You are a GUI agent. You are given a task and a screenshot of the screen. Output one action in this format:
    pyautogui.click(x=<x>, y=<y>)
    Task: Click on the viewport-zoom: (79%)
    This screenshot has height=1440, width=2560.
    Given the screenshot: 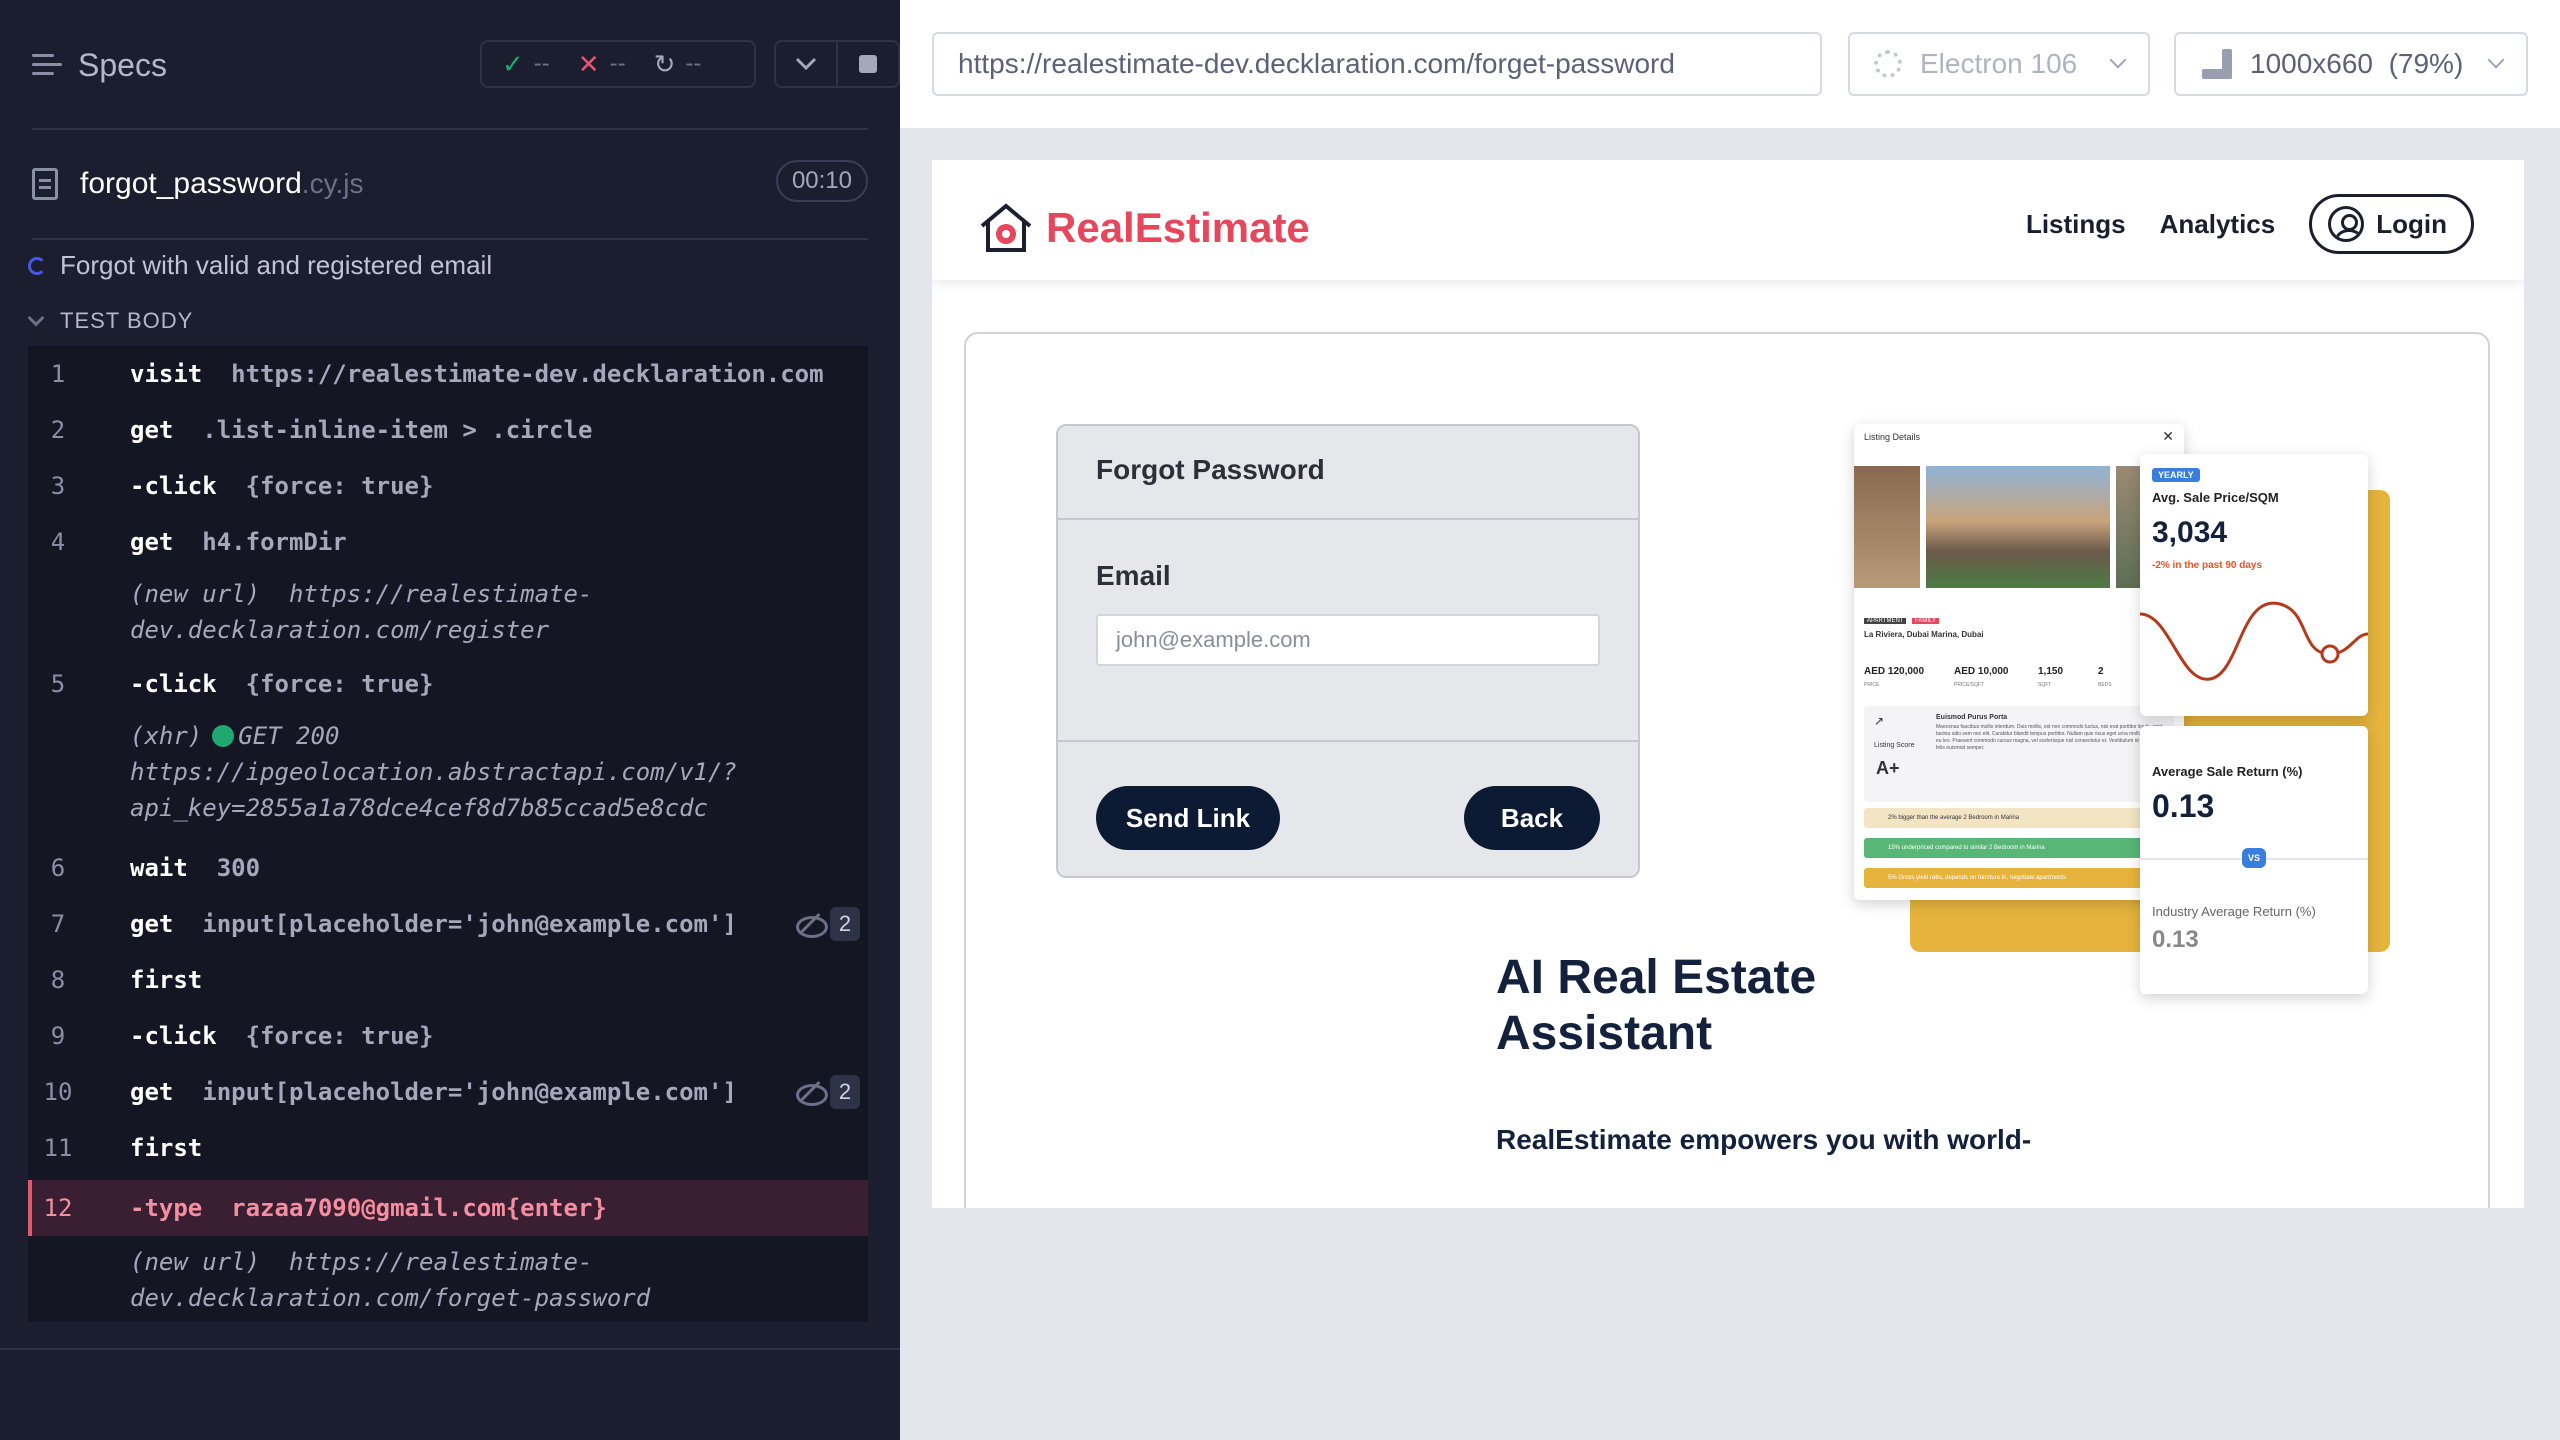 What is the action you would take?
    pyautogui.click(x=2426, y=63)
    